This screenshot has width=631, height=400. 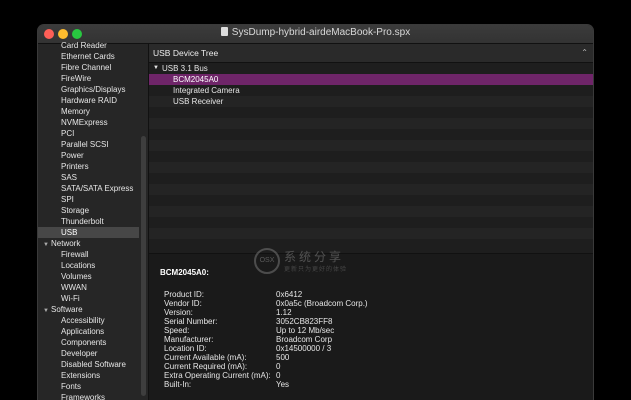 I want to click on sidebar-item: FireWire, so click(x=88, y=78).